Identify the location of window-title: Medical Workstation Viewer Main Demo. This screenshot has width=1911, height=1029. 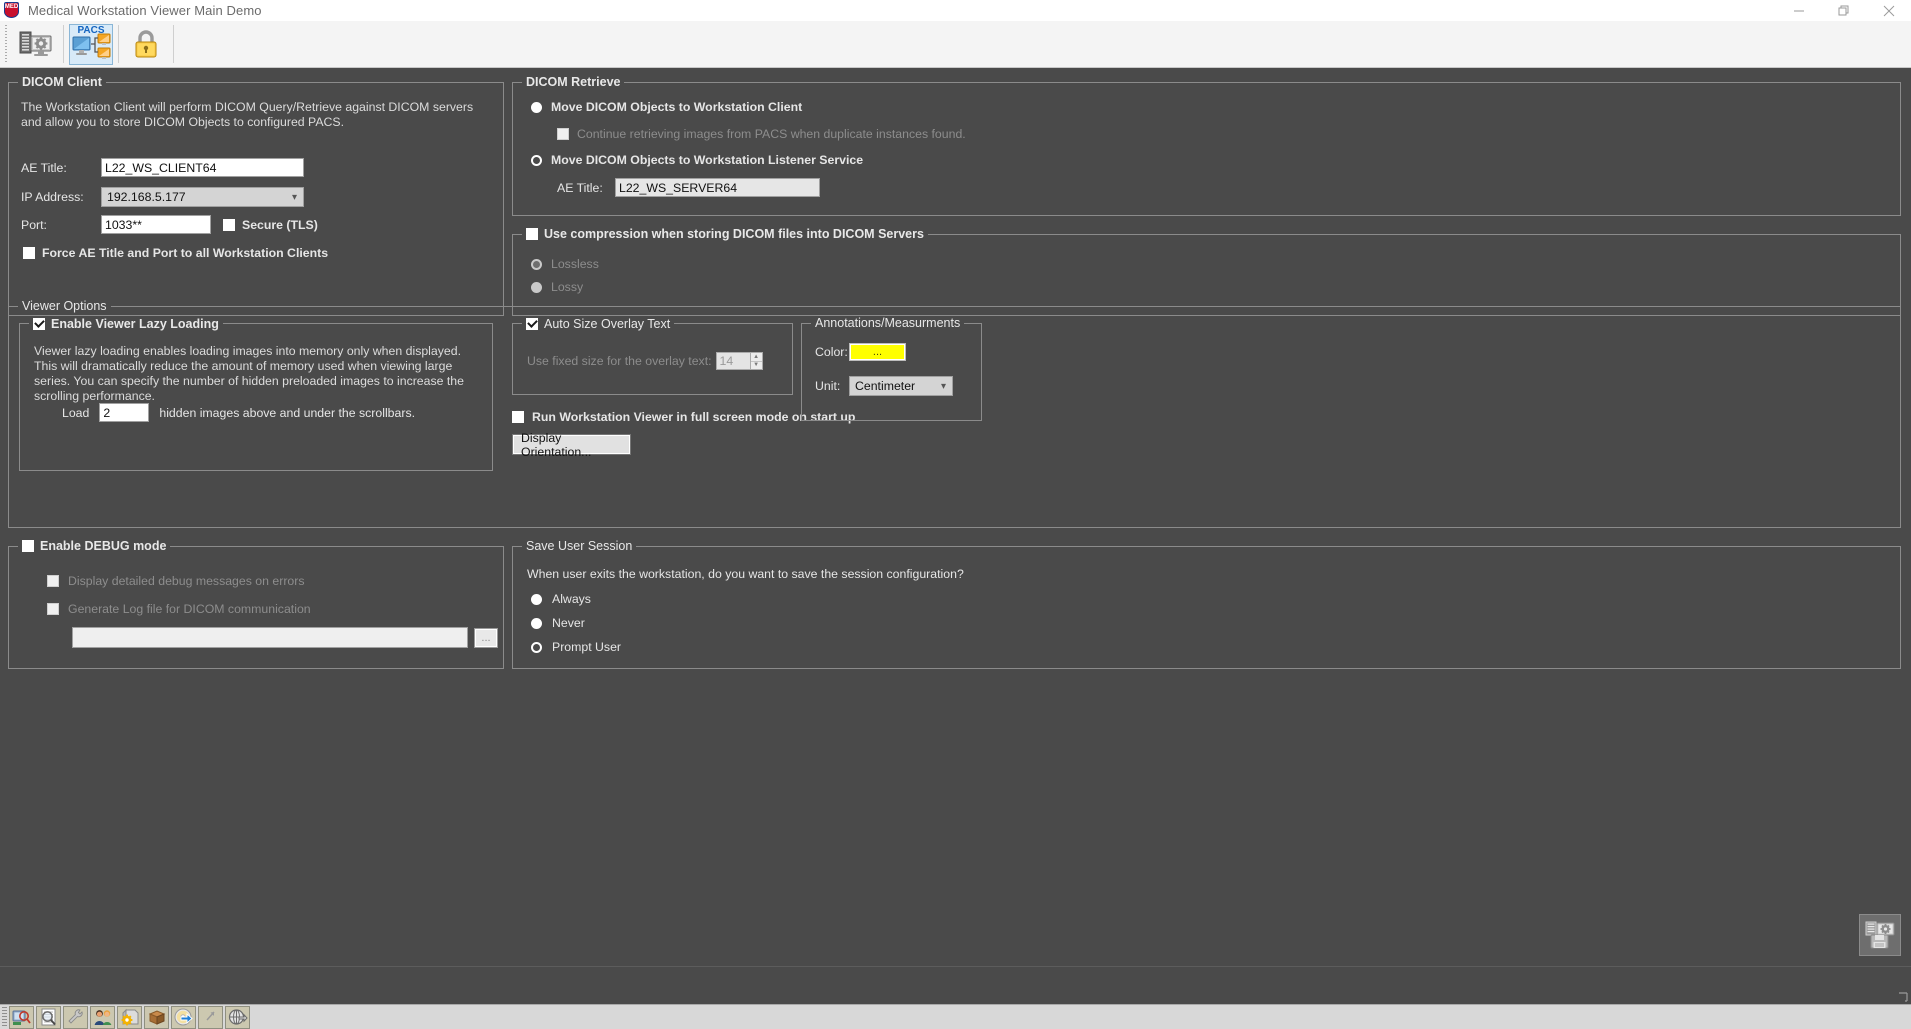
(145, 10).